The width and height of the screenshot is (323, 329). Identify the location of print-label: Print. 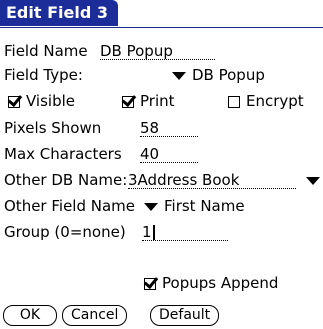
(157, 101).